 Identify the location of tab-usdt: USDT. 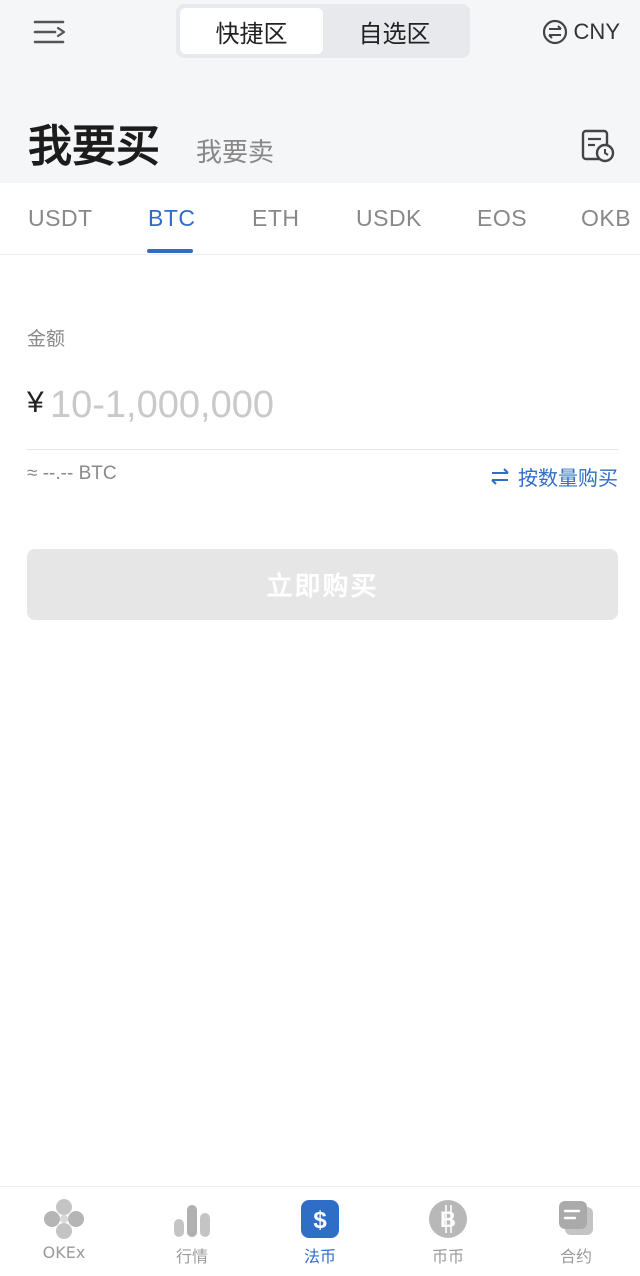
(60, 218).